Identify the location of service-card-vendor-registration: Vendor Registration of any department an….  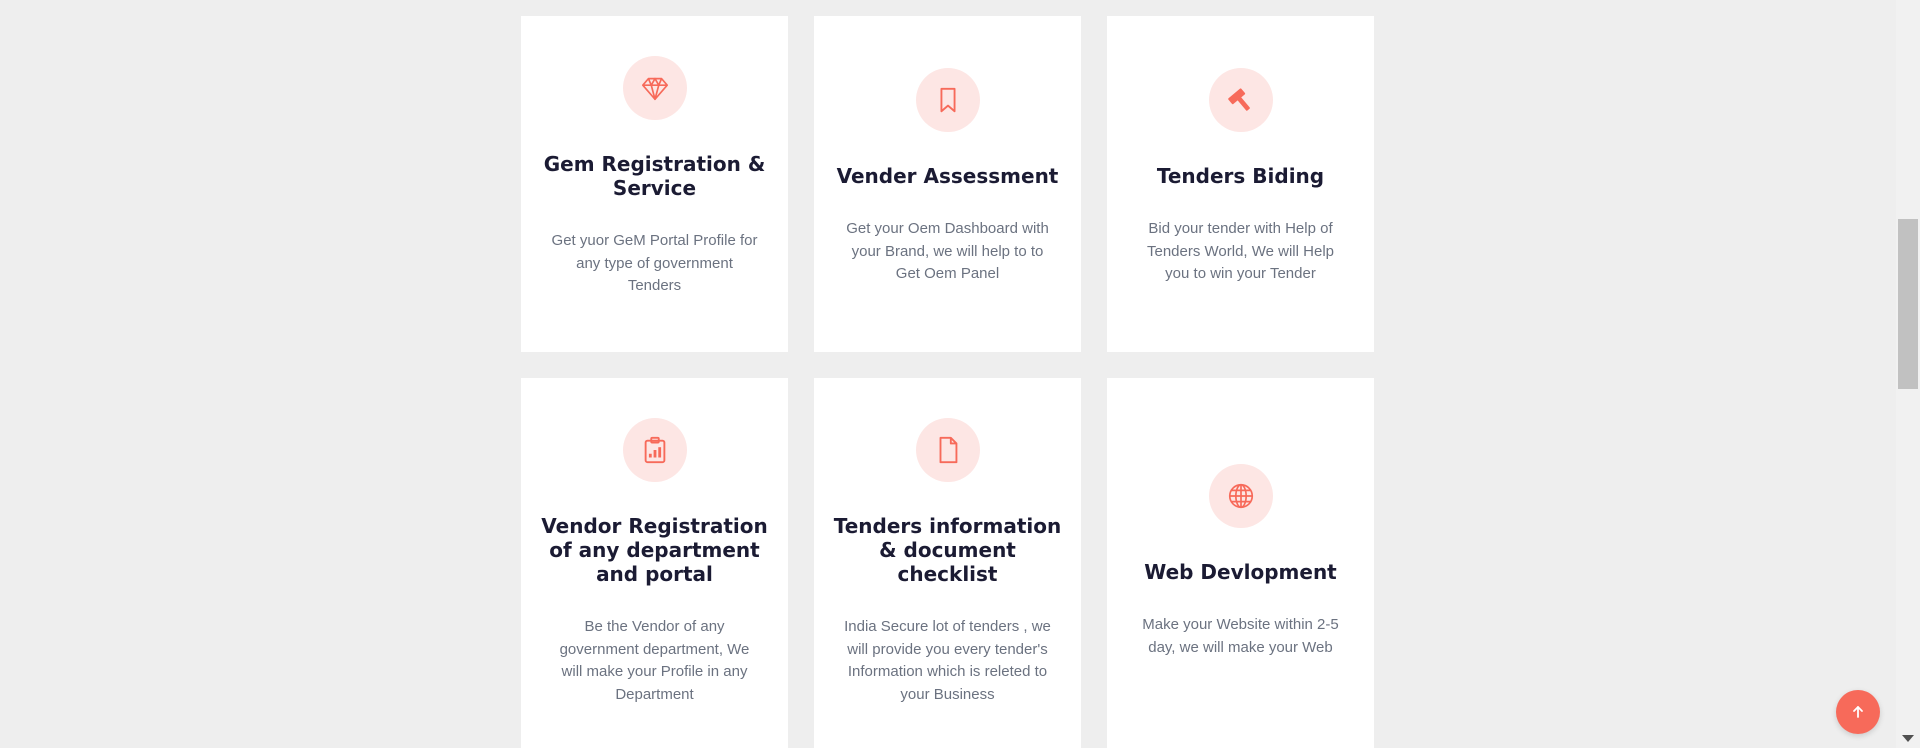
(654, 563).